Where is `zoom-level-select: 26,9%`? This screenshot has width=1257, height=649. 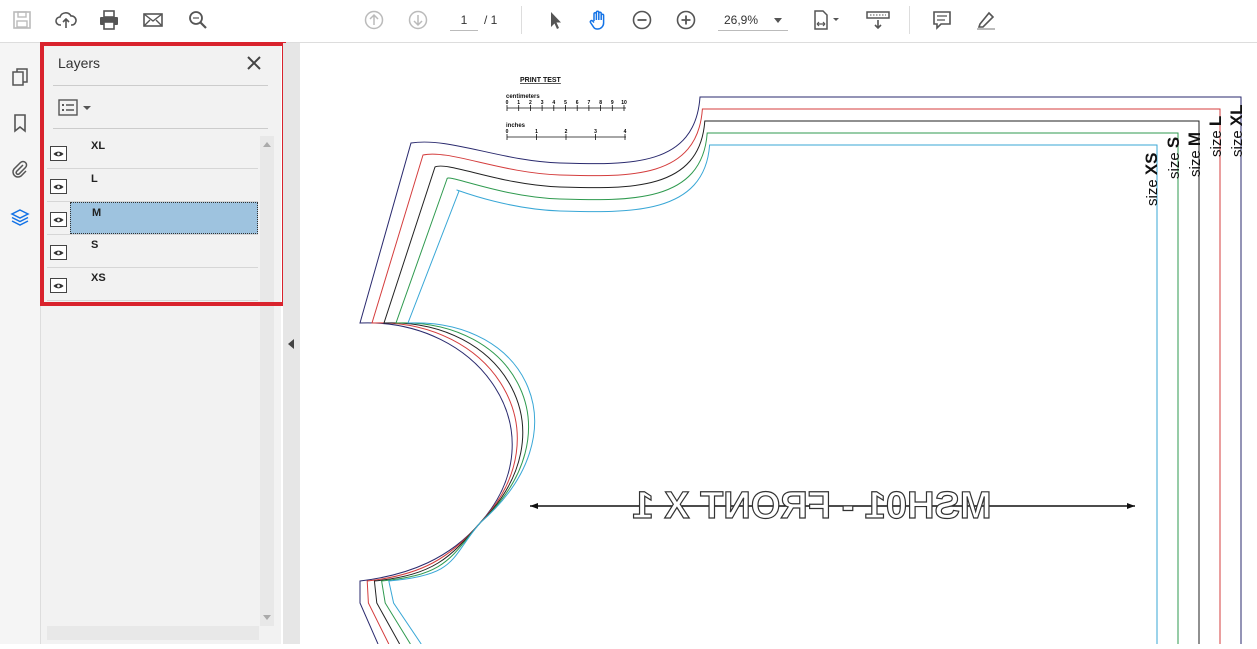
zoom-level-select: 26,9% is located at coordinates (753, 20).